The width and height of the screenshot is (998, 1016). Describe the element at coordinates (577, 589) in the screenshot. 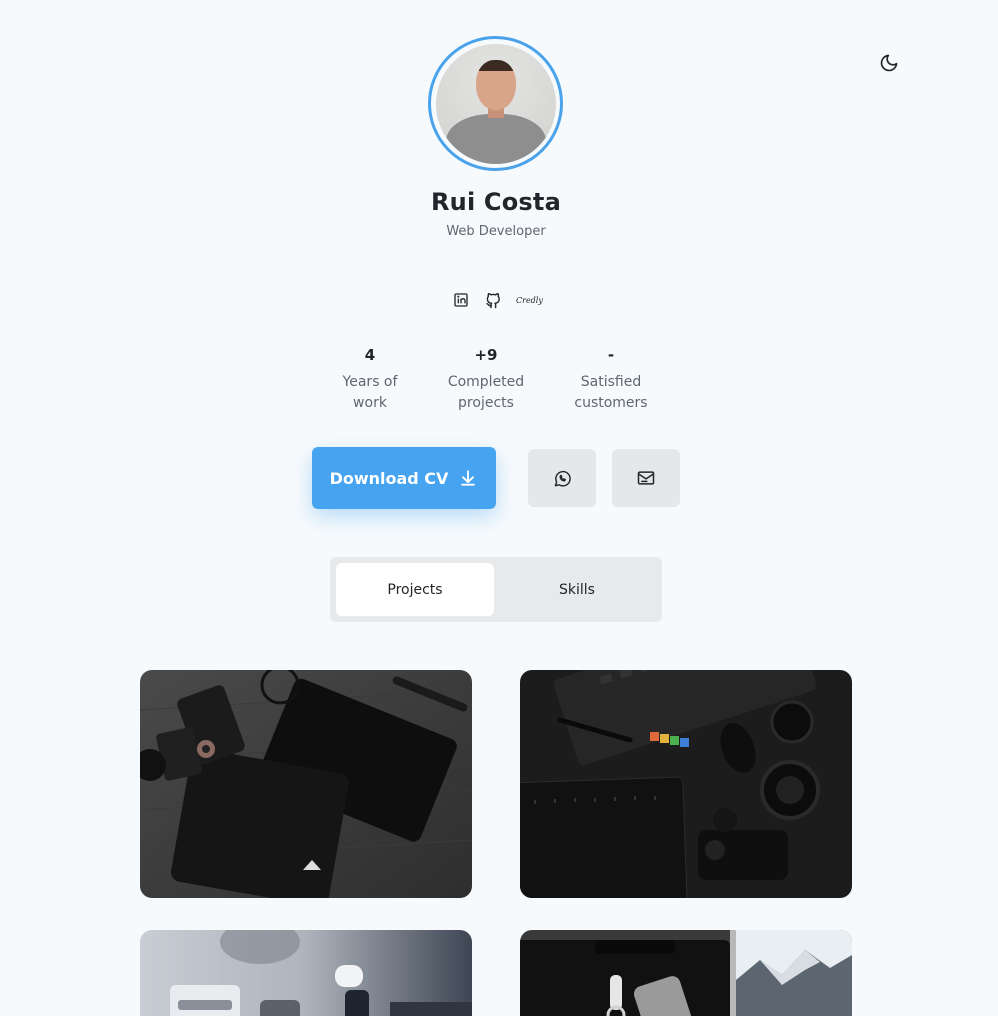

I see `tab-skills: Skills` at that location.